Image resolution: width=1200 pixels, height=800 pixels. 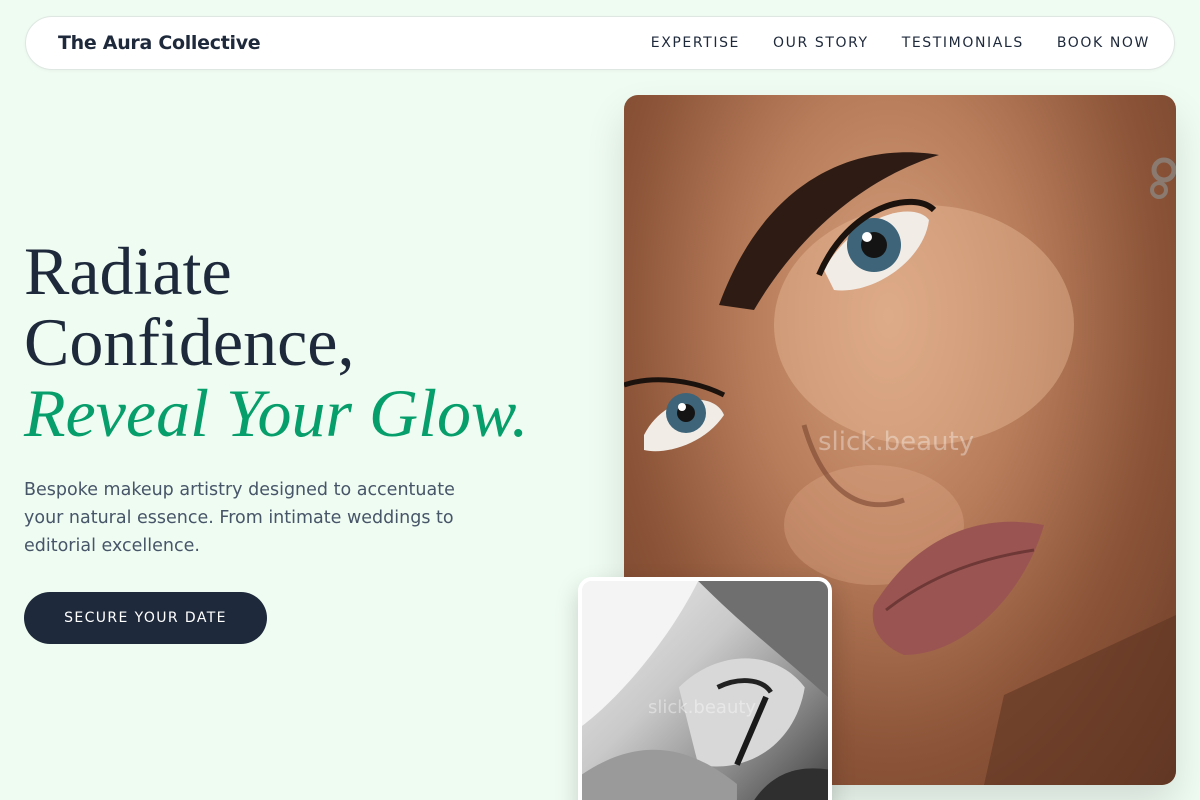 What do you see at coordinates (189, 342) in the screenshot?
I see `headline-line-2: Confidence,` at bounding box center [189, 342].